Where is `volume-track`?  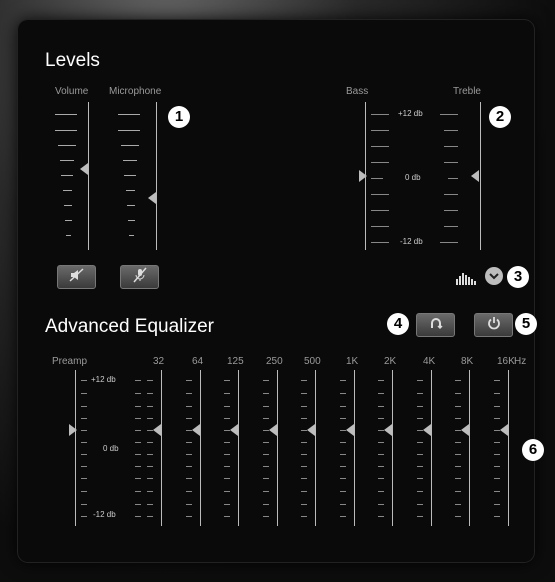 volume-track is located at coordinates (88, 176).